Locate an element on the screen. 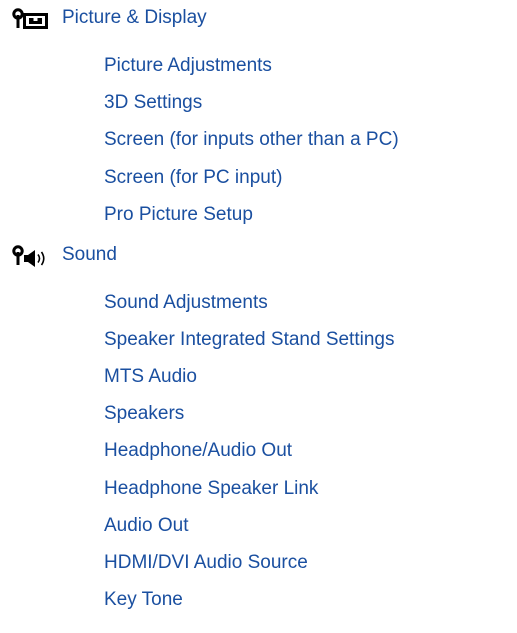 The width and height of the screenshot is (517, 633). submenu-item-picture-adjustments: Picture Adjustments is located at coordinates (188, 66).